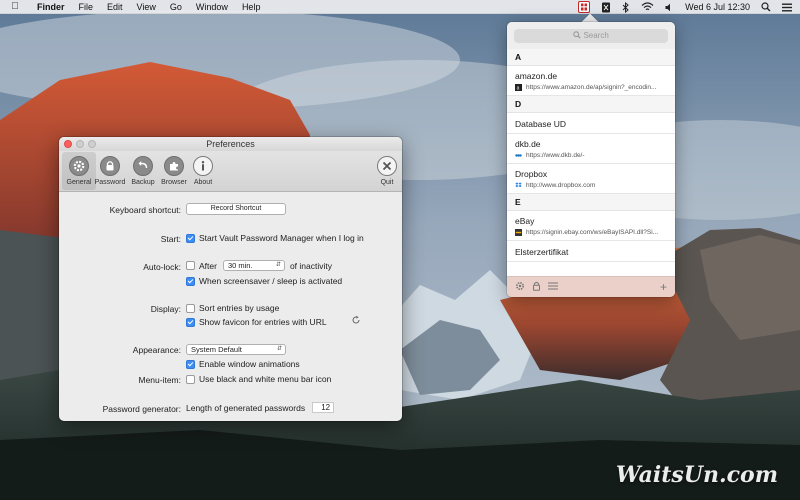 This screenshot has width=800, height=500. What do you see at coordinates (249, 364) in the screenshot?
I see `window-animations-text: Enable window animations` at bounding box center [249, 364].